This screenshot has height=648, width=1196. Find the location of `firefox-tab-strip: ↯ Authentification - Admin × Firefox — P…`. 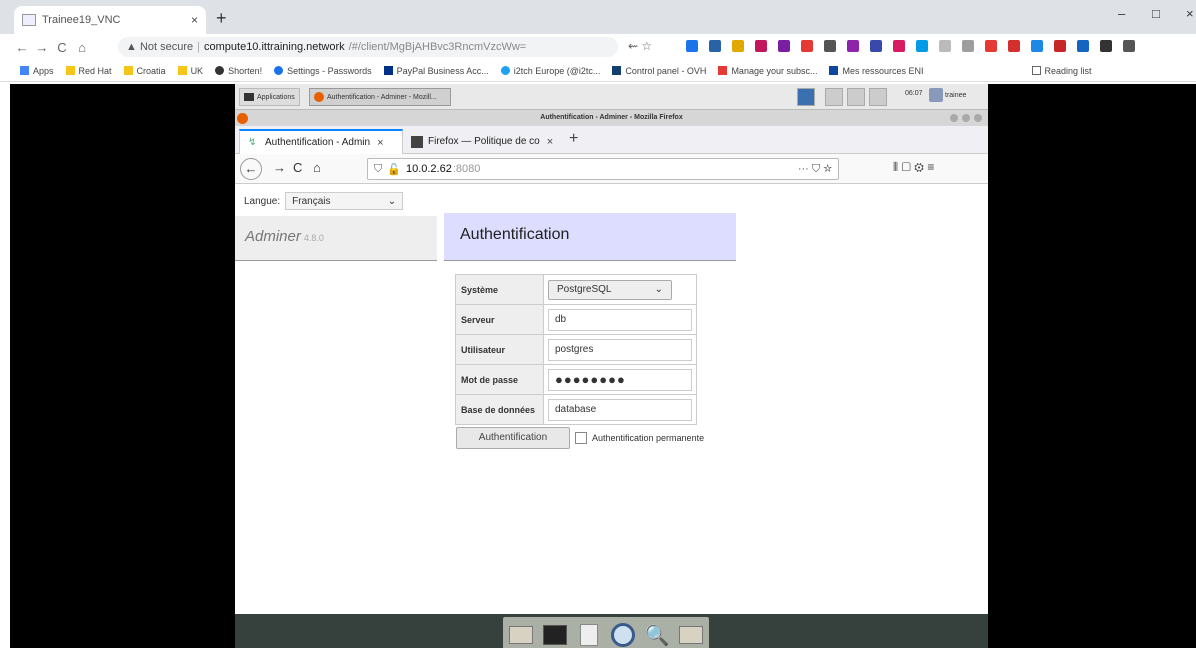

firefox-tab-strip: ↯ Authentification - Admin × Firefox — P… is located at coordinates (611, 140).